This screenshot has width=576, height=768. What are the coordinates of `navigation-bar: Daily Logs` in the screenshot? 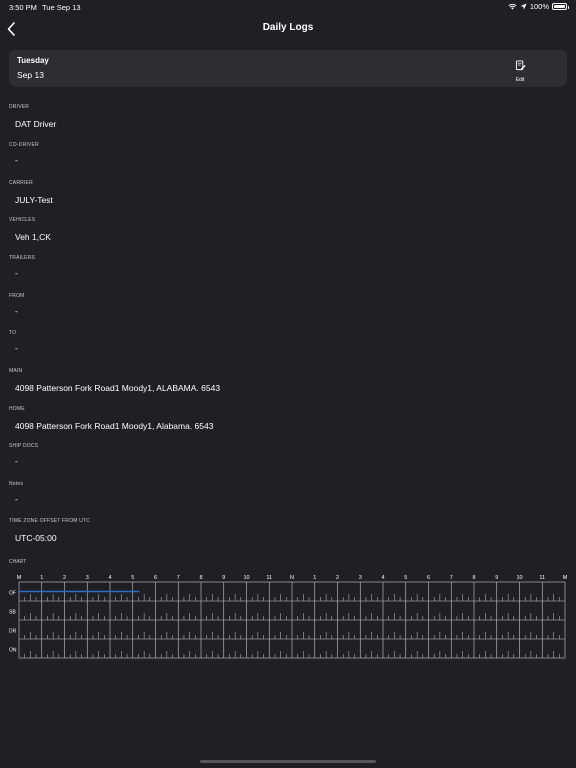 It's located at (288, 29).